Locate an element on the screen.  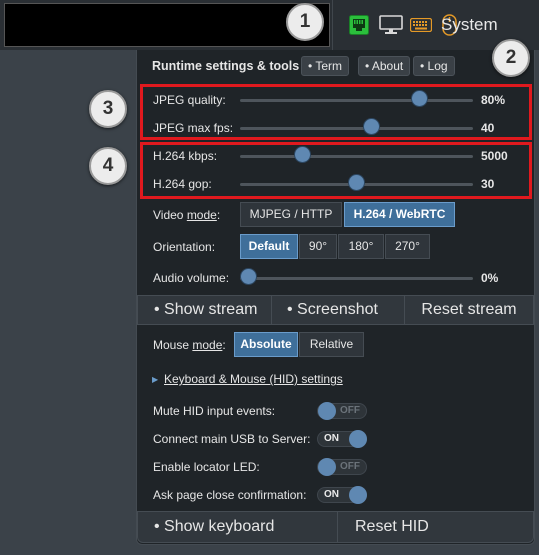
panel-title: Runtime settings & tools is located at coordinates (226, 66).